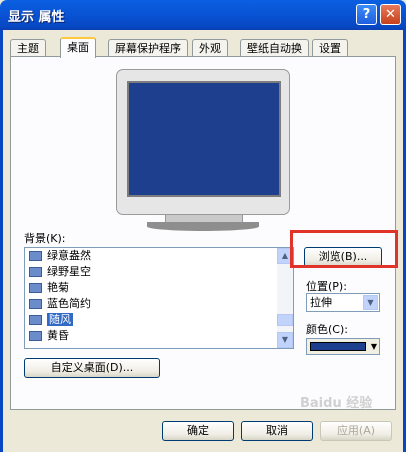 The image size is (406, 452). What do you see at coordinates (203, 226) in the screenshot?
I see `monitor-base` at bounding box center [203, 226].